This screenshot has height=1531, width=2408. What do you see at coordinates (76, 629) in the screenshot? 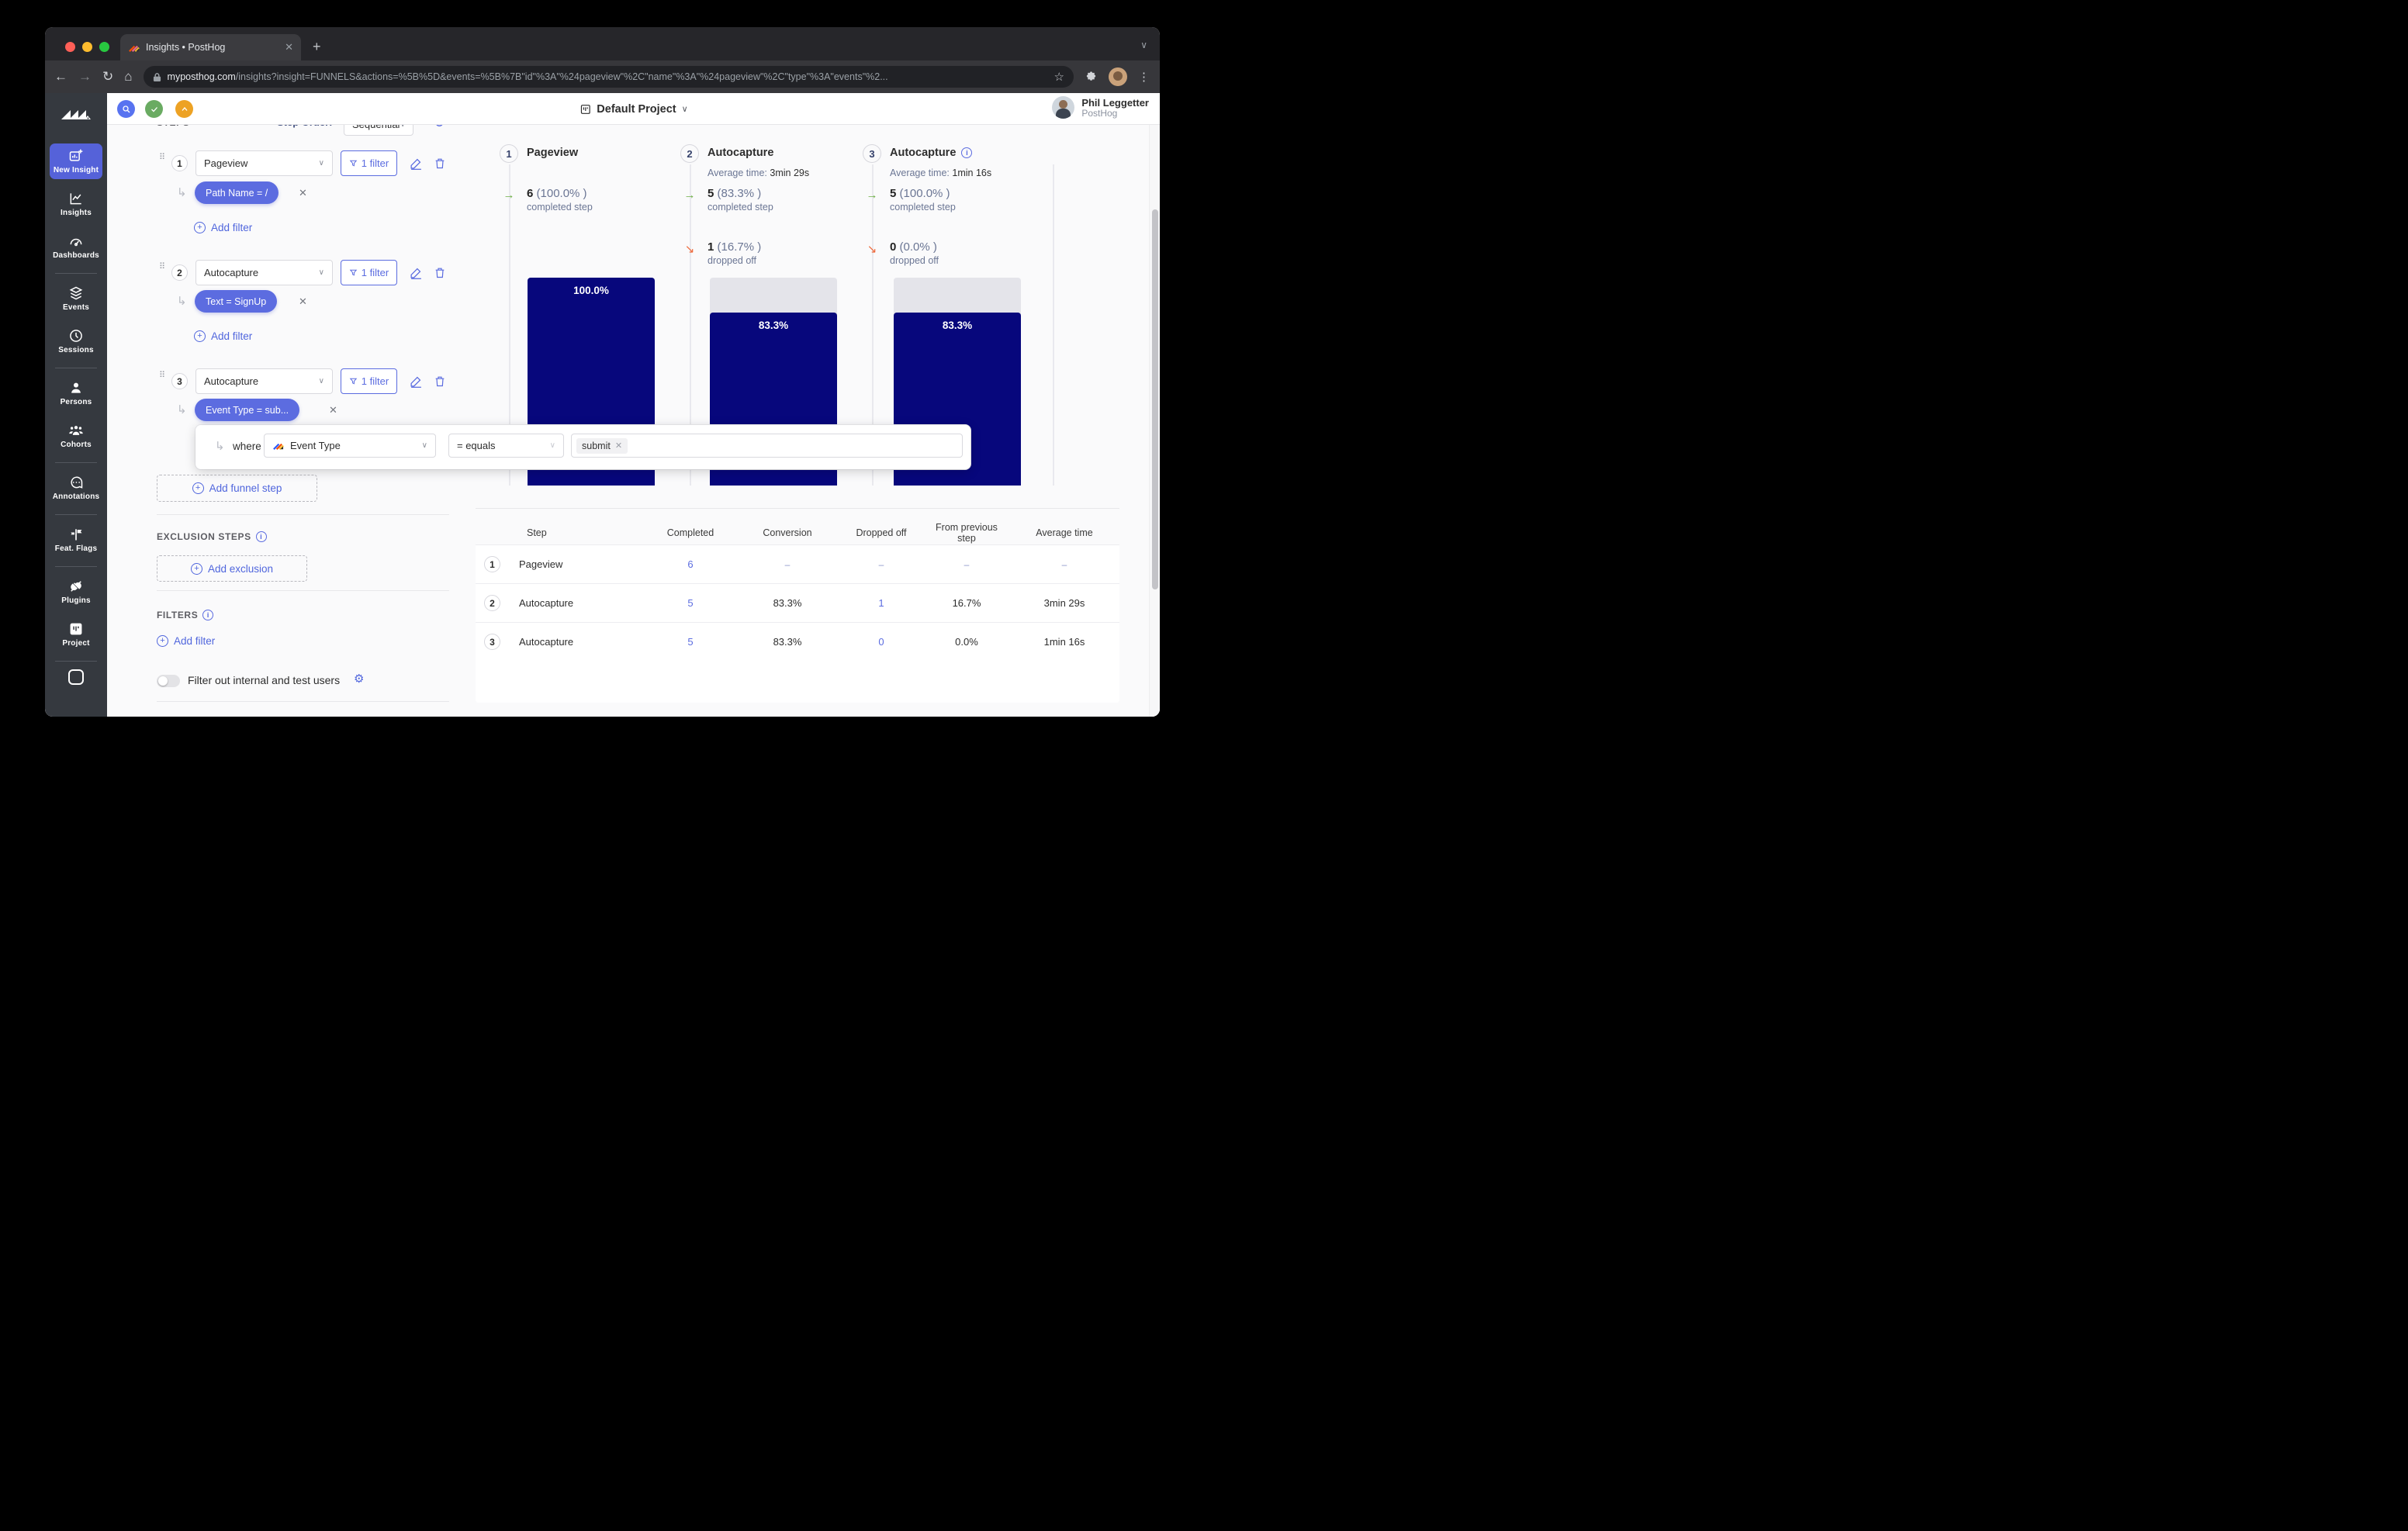
I see `project-icon` at bounding box center [76, 629].